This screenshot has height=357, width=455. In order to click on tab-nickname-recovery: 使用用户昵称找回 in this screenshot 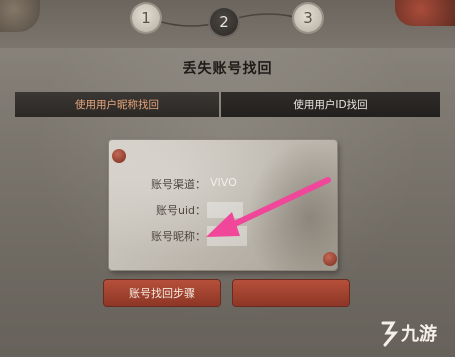, I will do `click(117, 104)`.